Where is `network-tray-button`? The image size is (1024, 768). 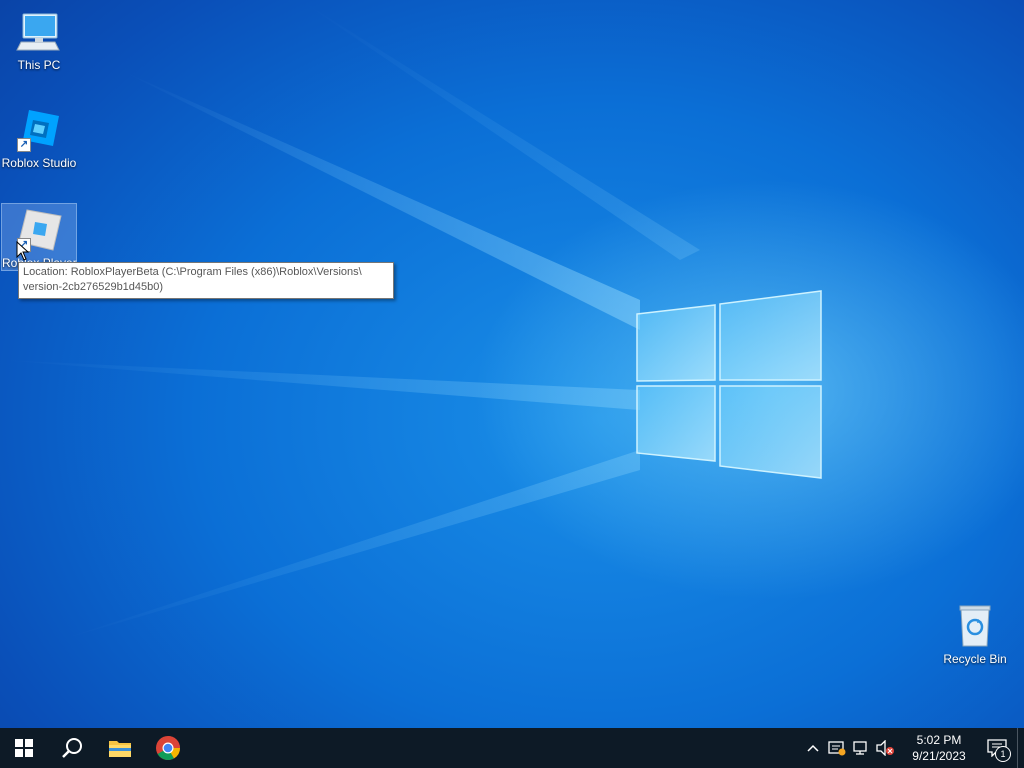 network-tray-button is located at coordinates (861, 748).